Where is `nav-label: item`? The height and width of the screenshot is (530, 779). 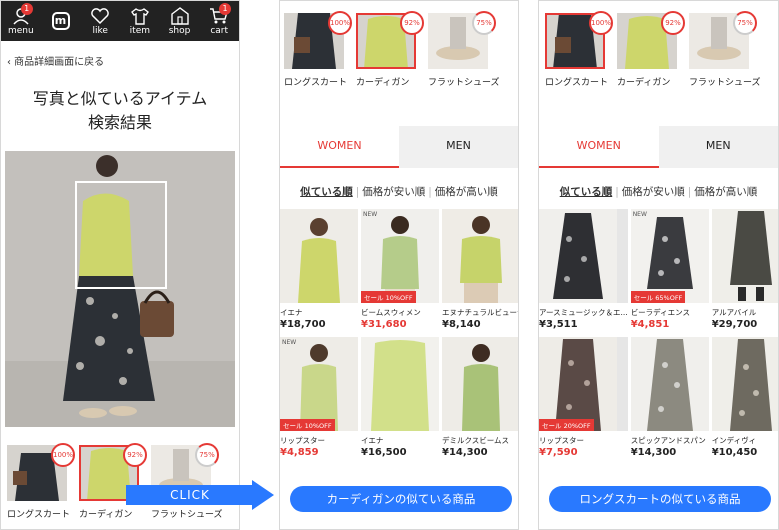
nav-label: item is located at coordinates (140, 30).